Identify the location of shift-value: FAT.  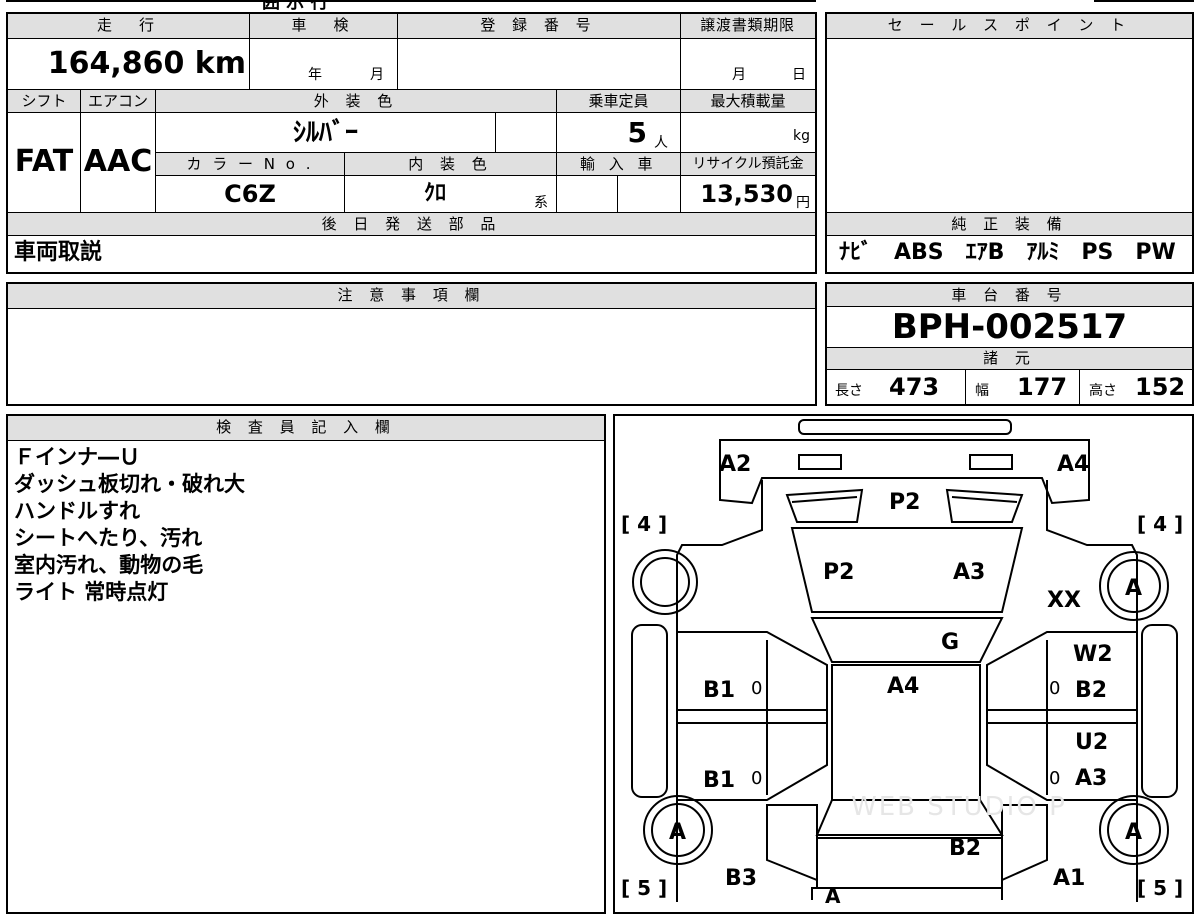
(44, 161).